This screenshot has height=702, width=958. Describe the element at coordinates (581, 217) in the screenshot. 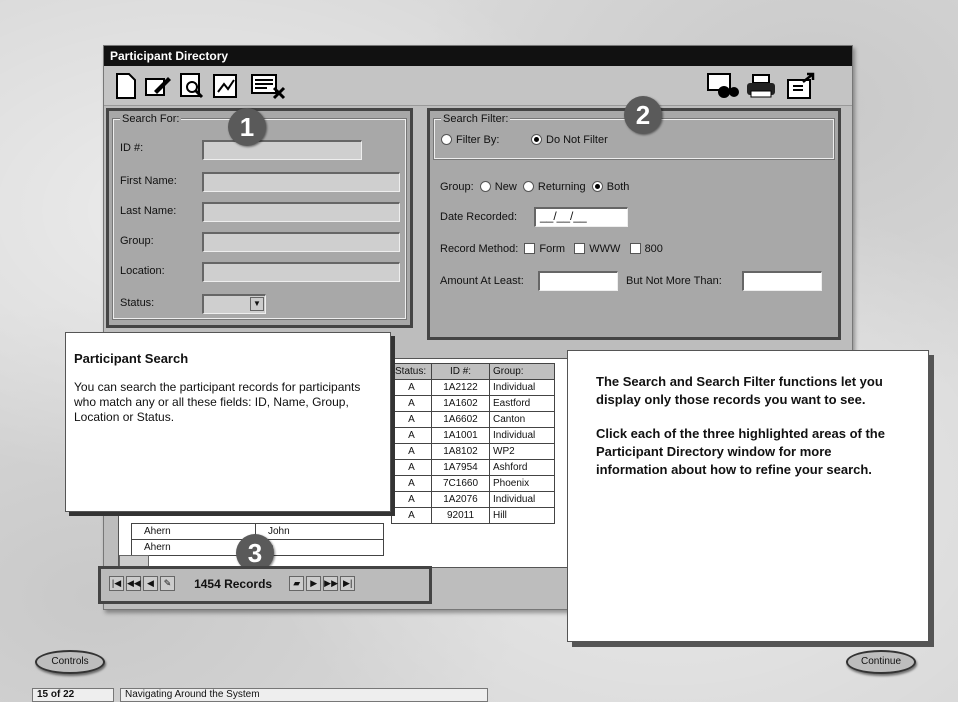

I see `date-recorded-field: __/__/__` at that location.